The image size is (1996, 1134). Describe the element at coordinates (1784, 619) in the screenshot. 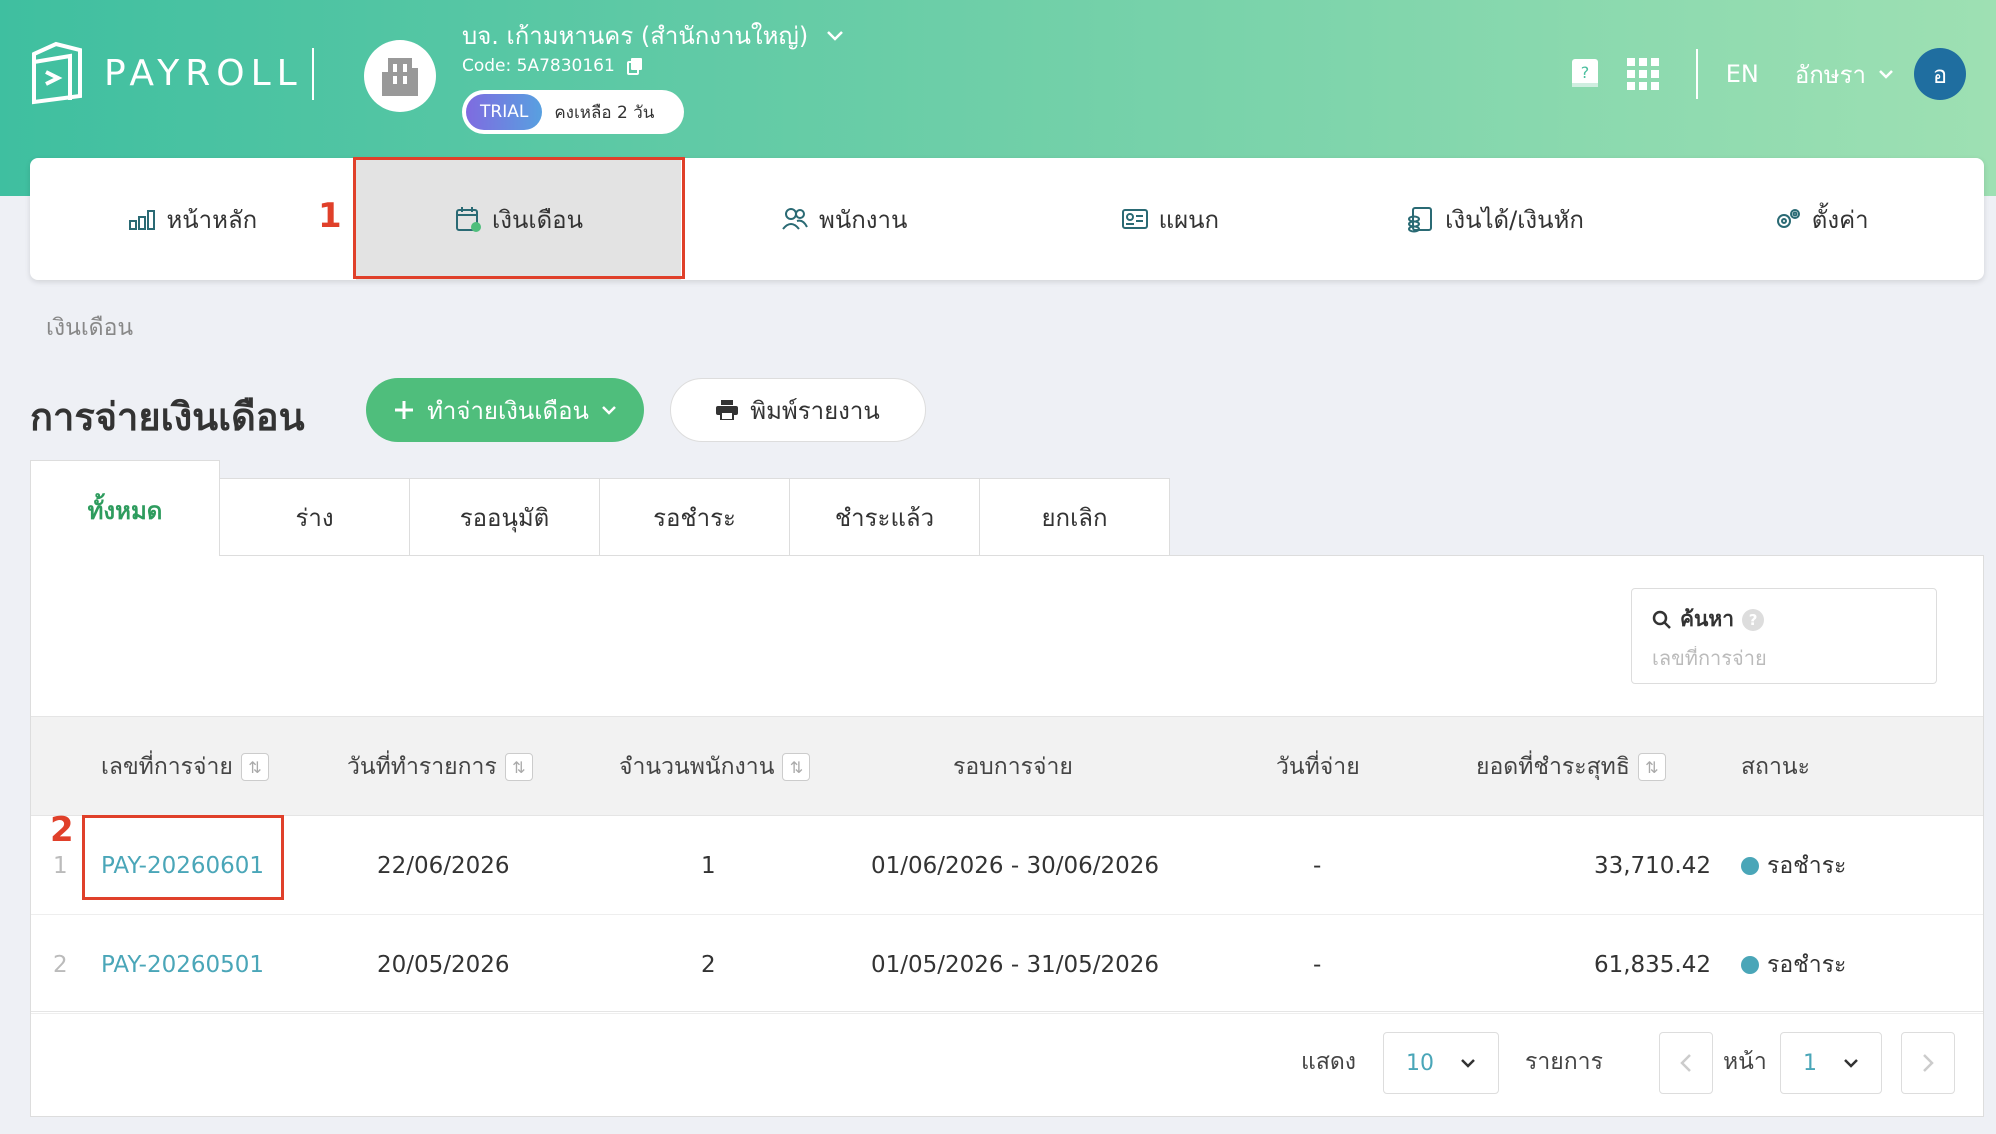

I see `search-label-row: ค้นหา ?` at that location.